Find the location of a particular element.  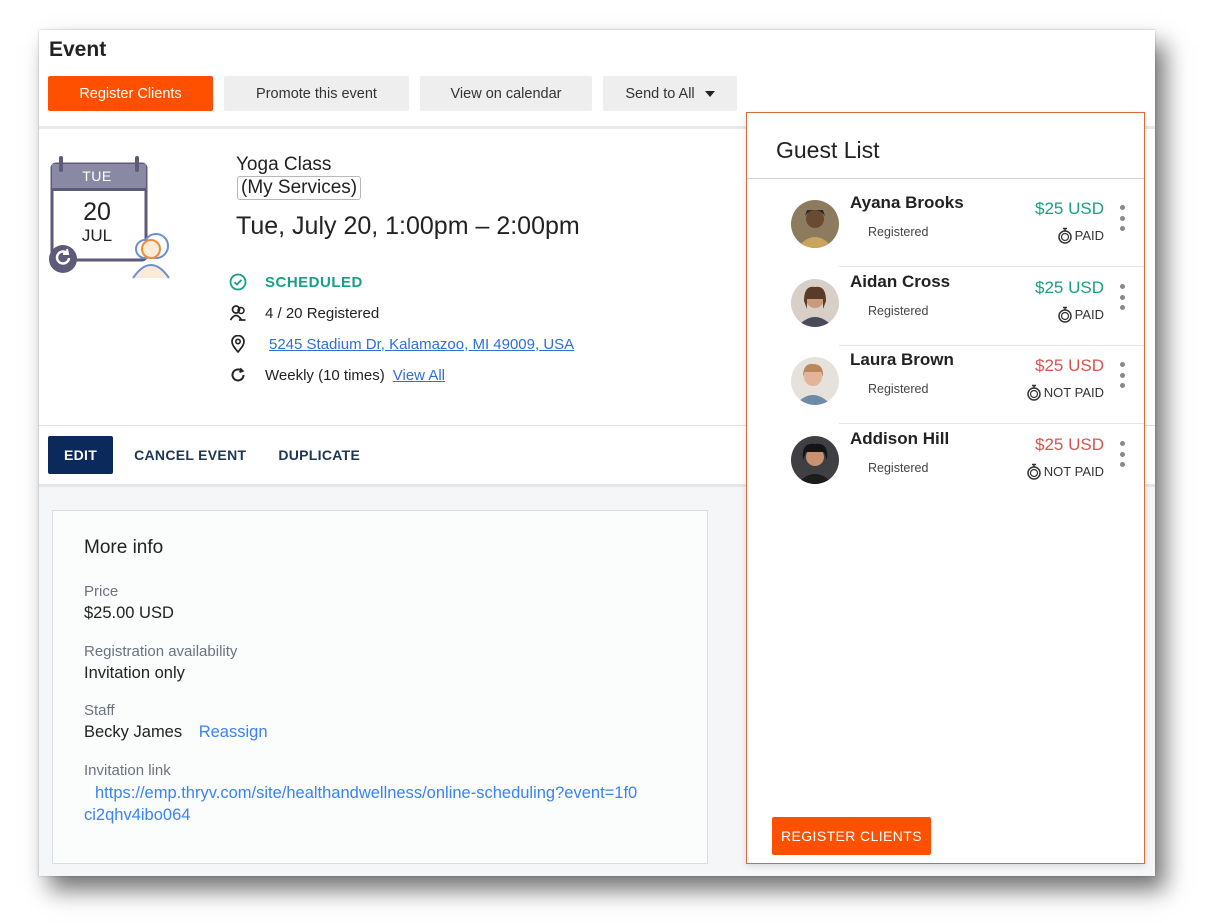

price-label: Price is located at coordinates (101, 591).